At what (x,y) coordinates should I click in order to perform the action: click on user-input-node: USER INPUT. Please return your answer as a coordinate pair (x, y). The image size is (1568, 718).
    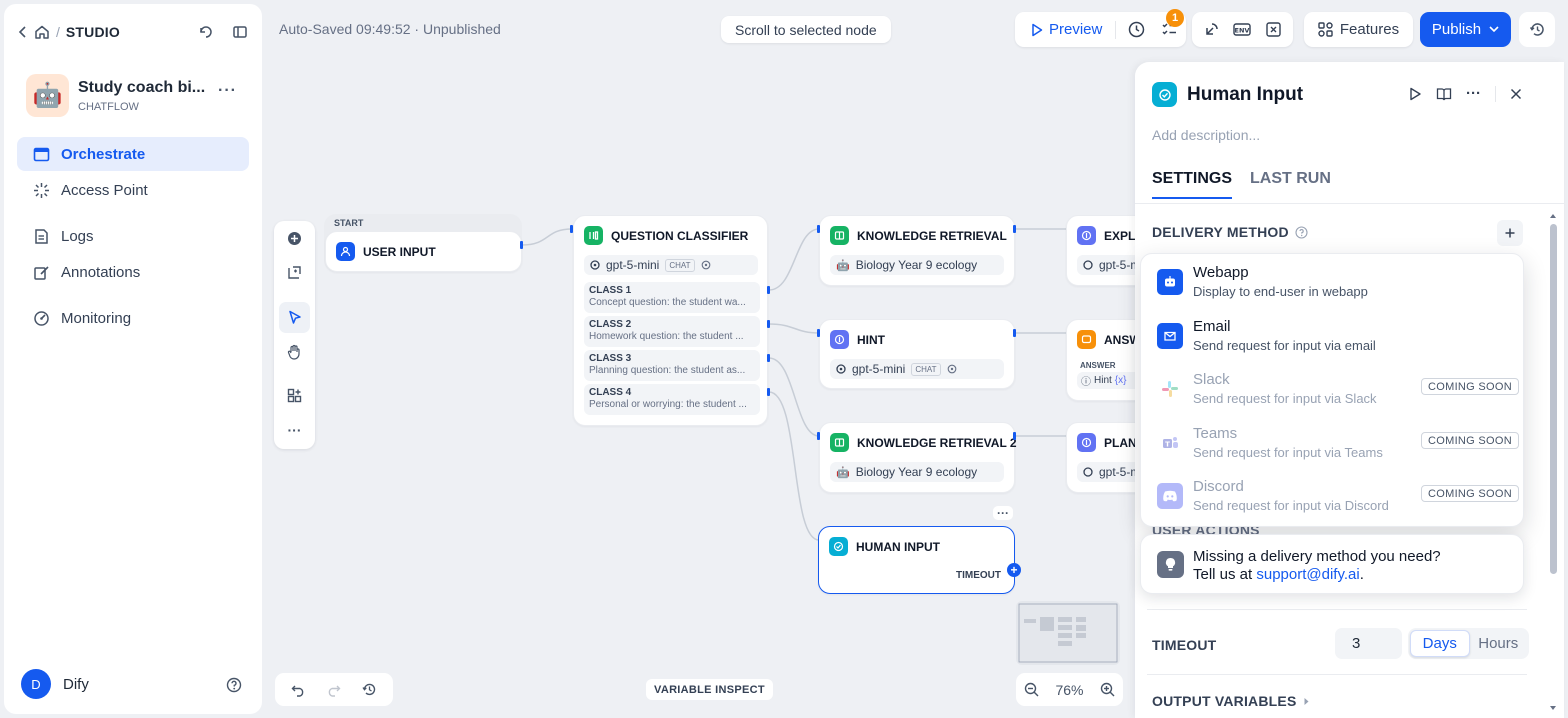
    Looking at the image, I should click on (423, 251).